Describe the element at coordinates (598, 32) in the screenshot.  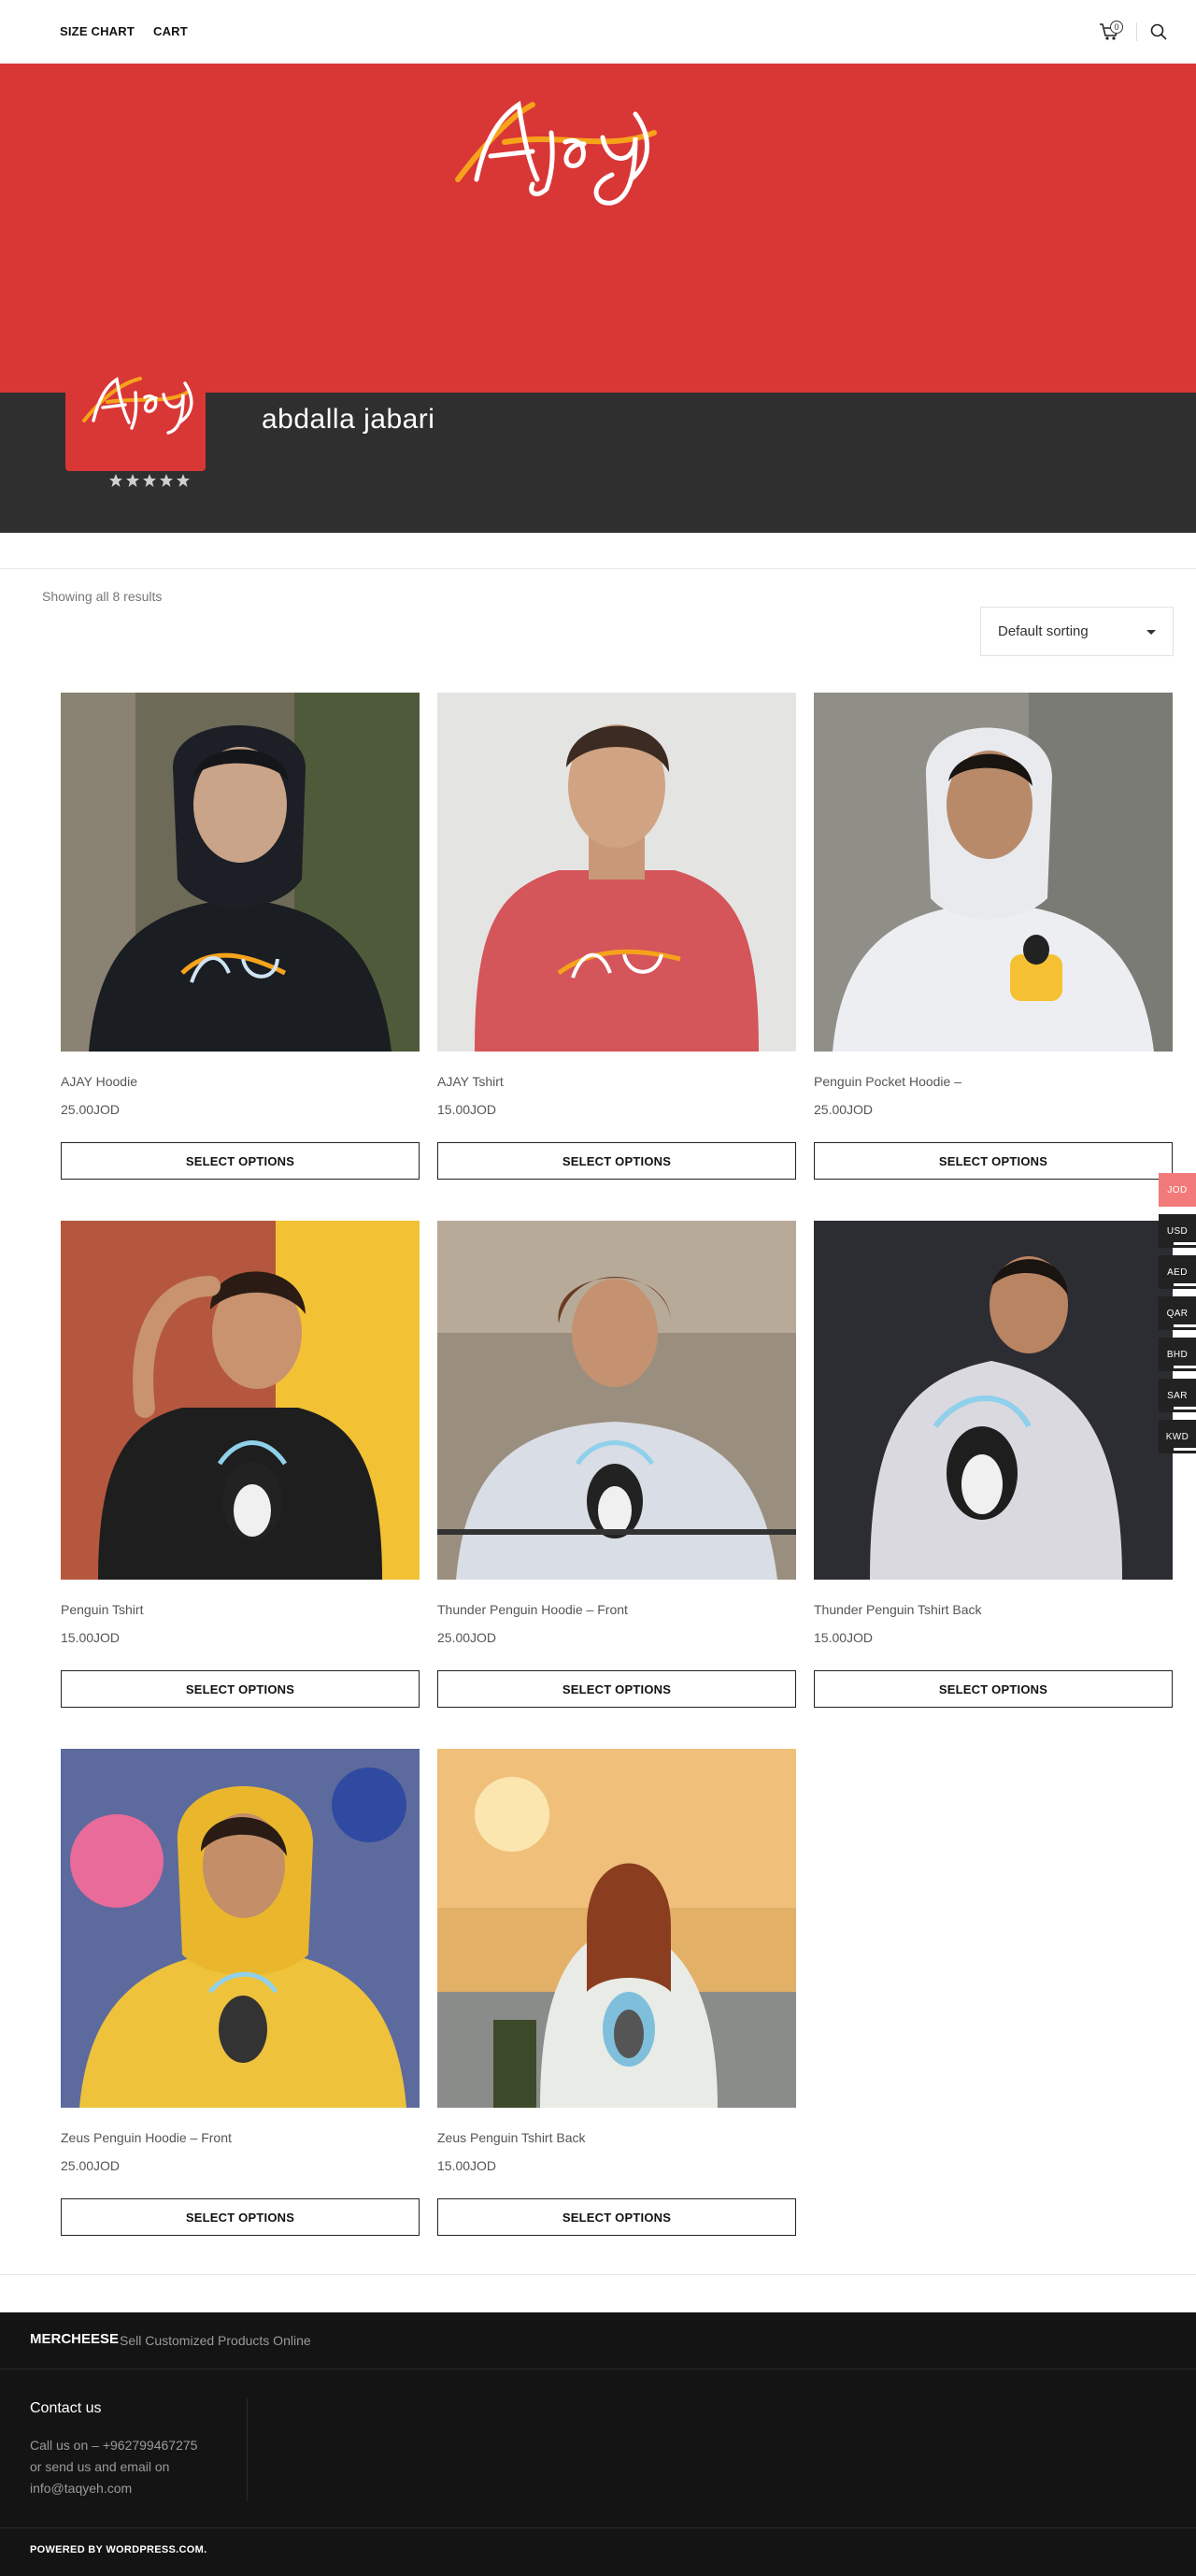
I see `top-header: SIZE CHART CART 0` at that location.